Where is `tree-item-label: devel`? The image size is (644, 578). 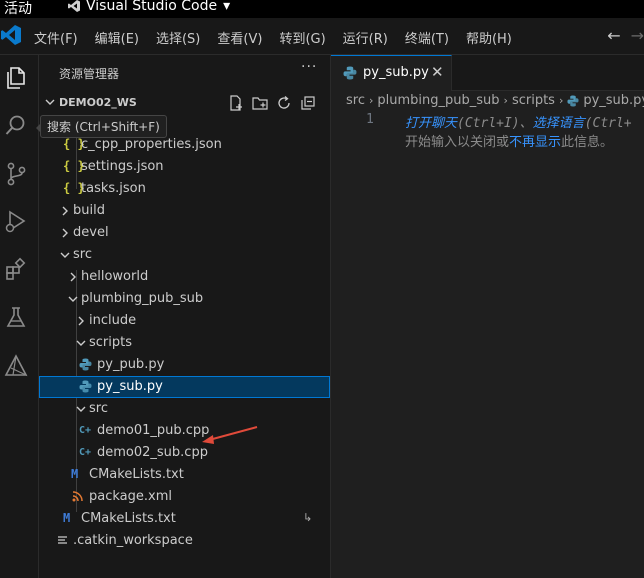
tree-item-label: devel is located at coordinates (91, 232).